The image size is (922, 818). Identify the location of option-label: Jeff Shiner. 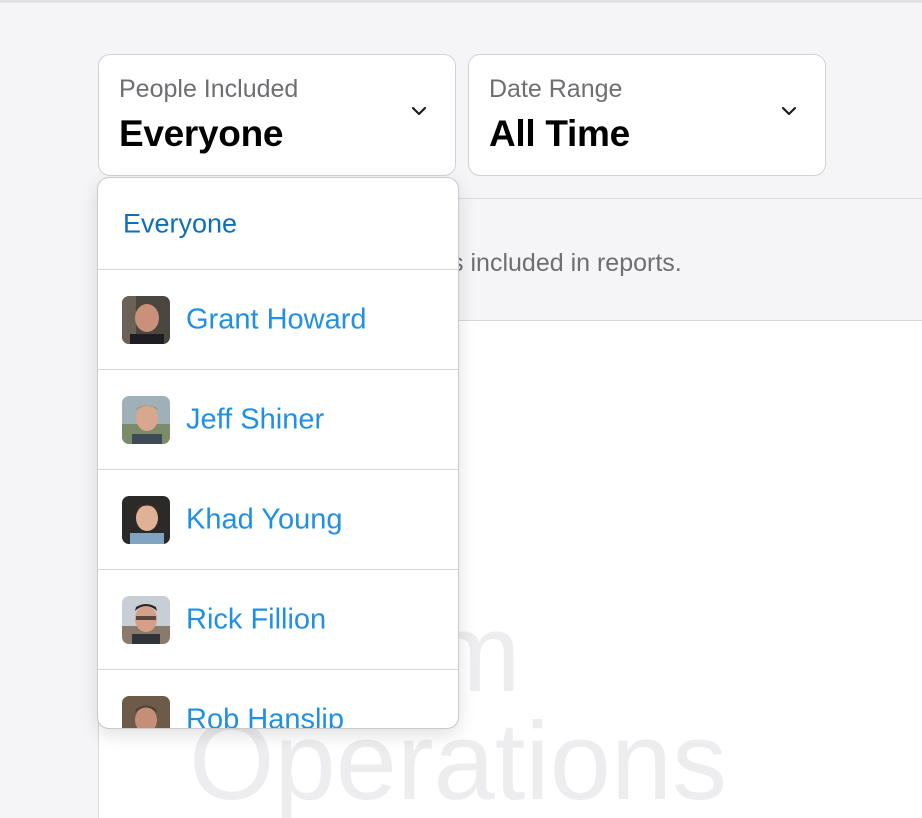
(255, 419).